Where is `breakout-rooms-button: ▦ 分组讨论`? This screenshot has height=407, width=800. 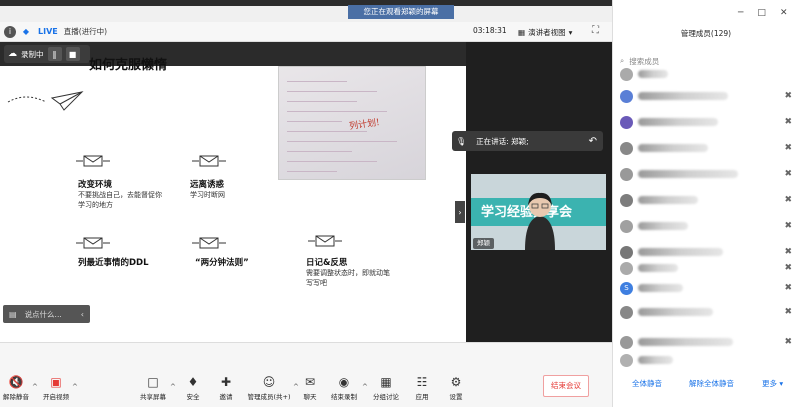
breakout-rooms-button: ▦ 分组讨论 is located at coordinates (386, 388).